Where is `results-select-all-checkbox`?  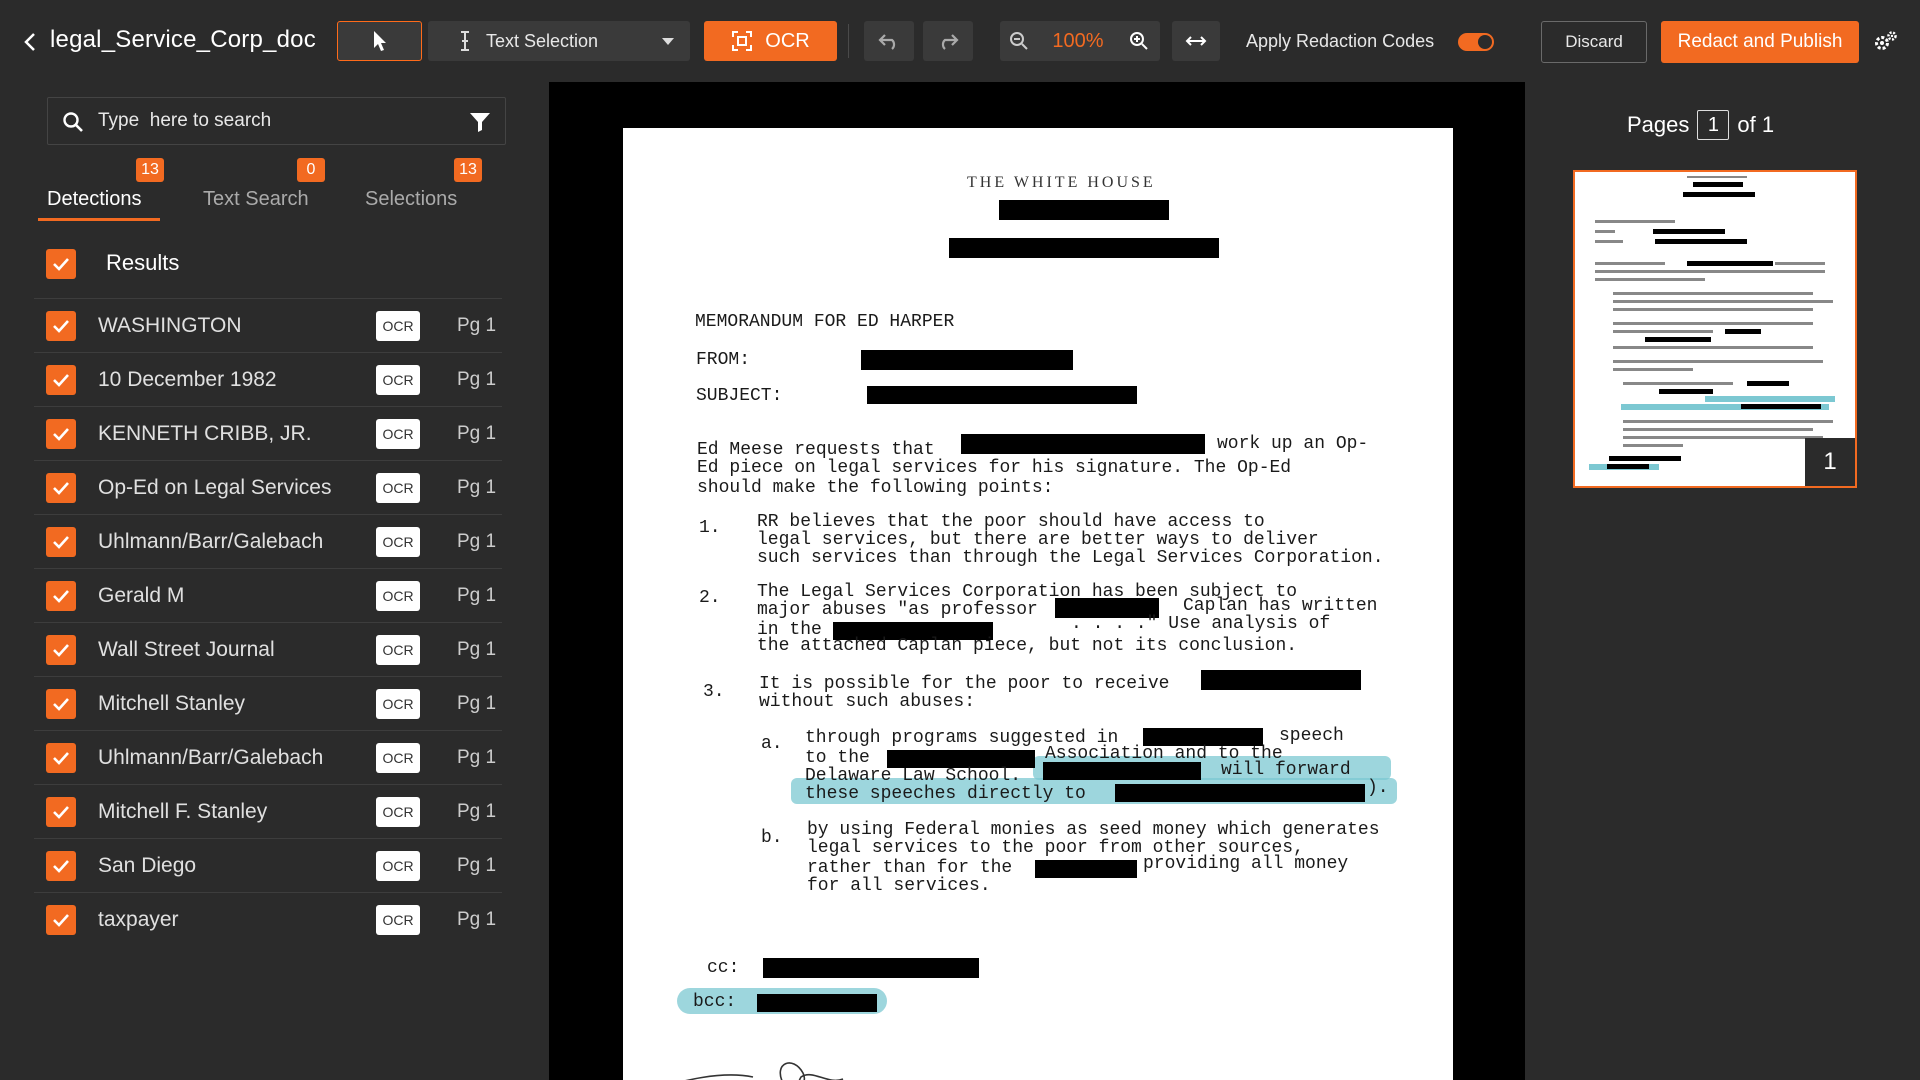
results-select-all-checkbox is located at coordinates (61, 264).